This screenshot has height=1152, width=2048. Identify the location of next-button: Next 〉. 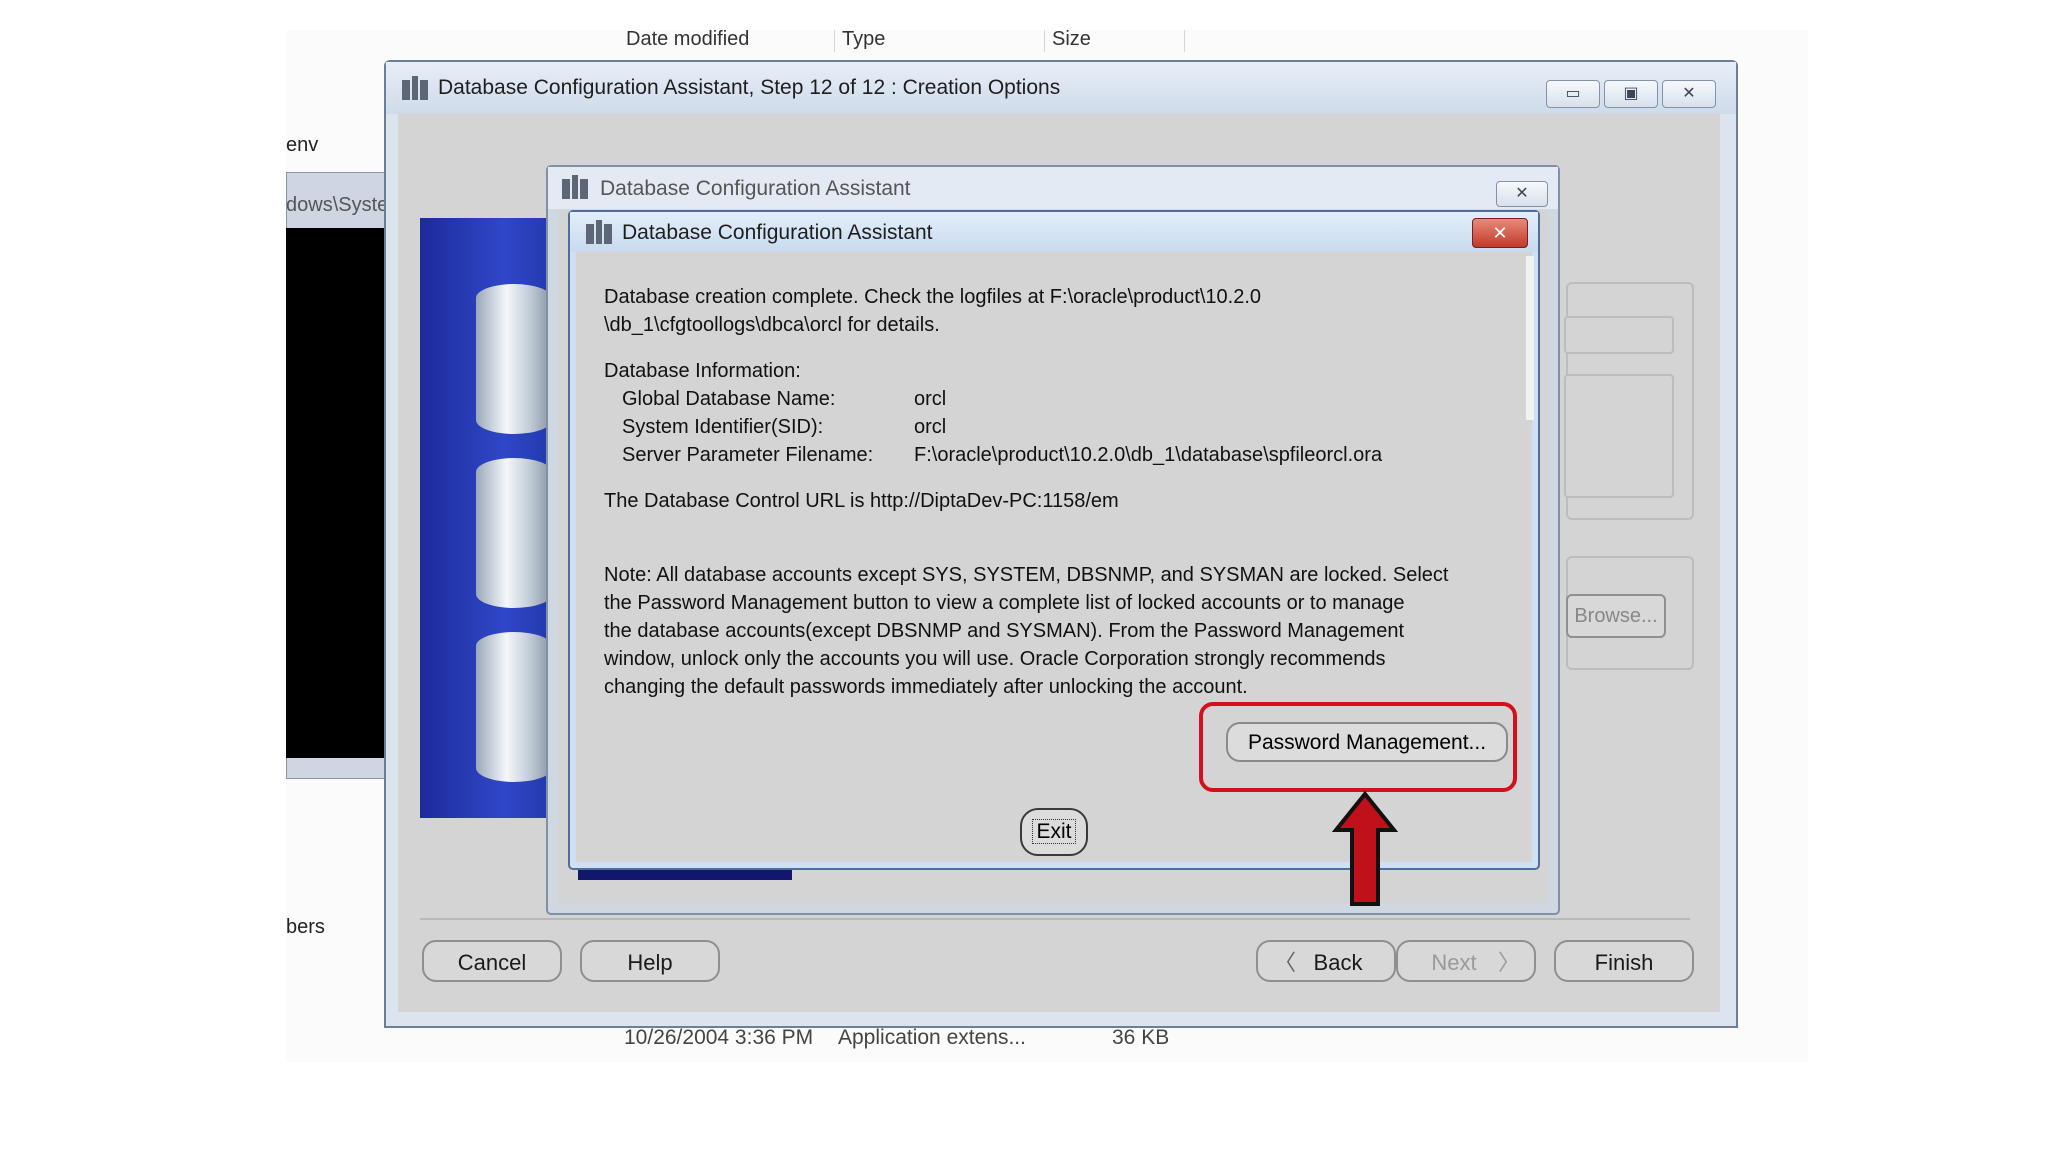
(1466, 961).